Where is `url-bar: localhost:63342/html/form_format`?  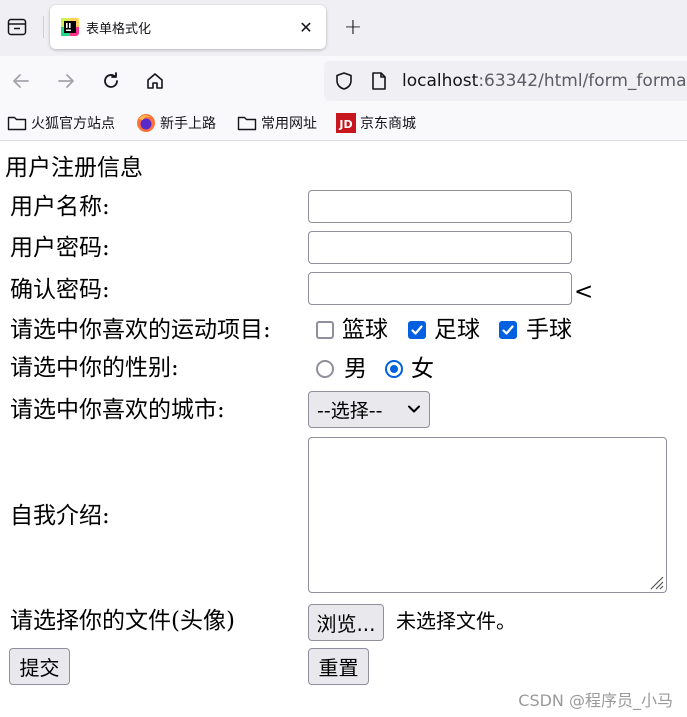
url-bar: localhost:63342/html/form_format is located at coordinates (505, 81).